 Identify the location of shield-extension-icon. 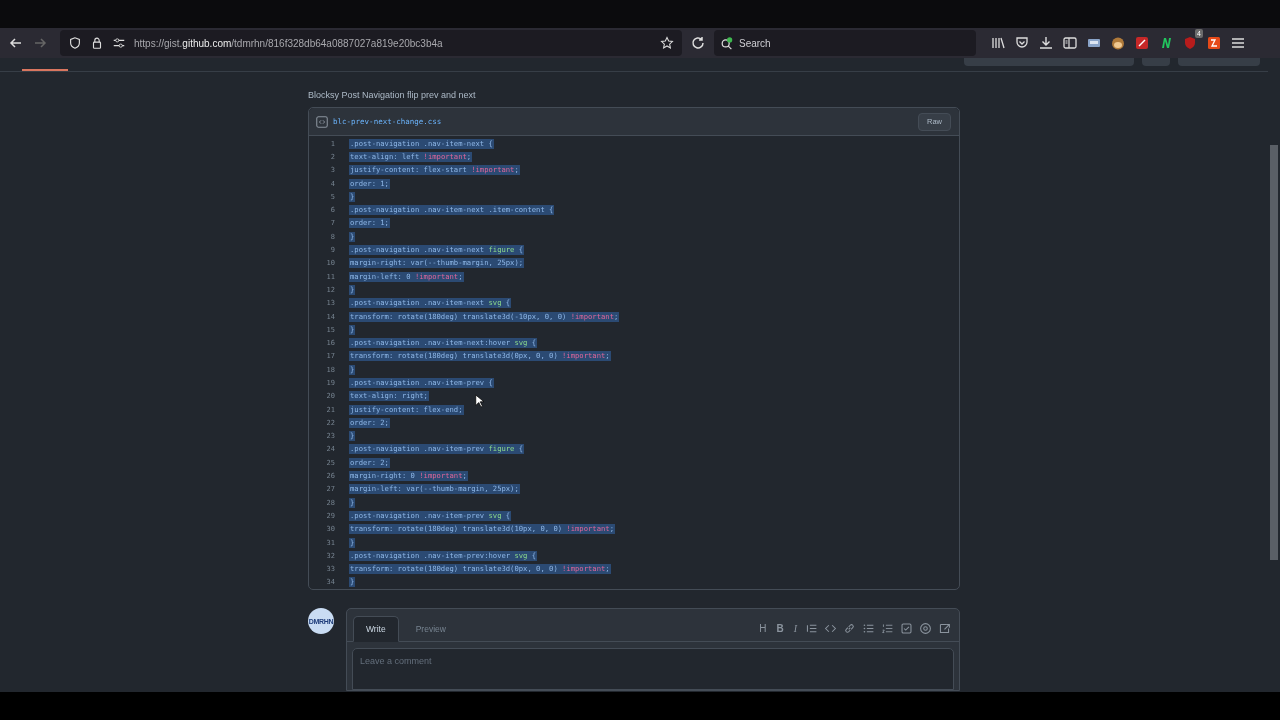
(1190, 43).